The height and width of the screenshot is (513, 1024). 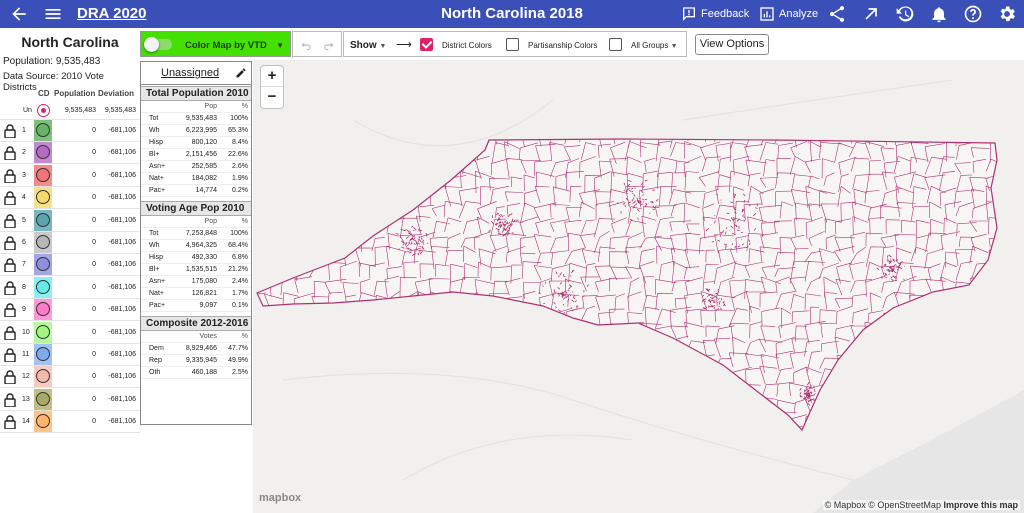 I want to click on view-options-button: View Options, so click(x=732, y=44).